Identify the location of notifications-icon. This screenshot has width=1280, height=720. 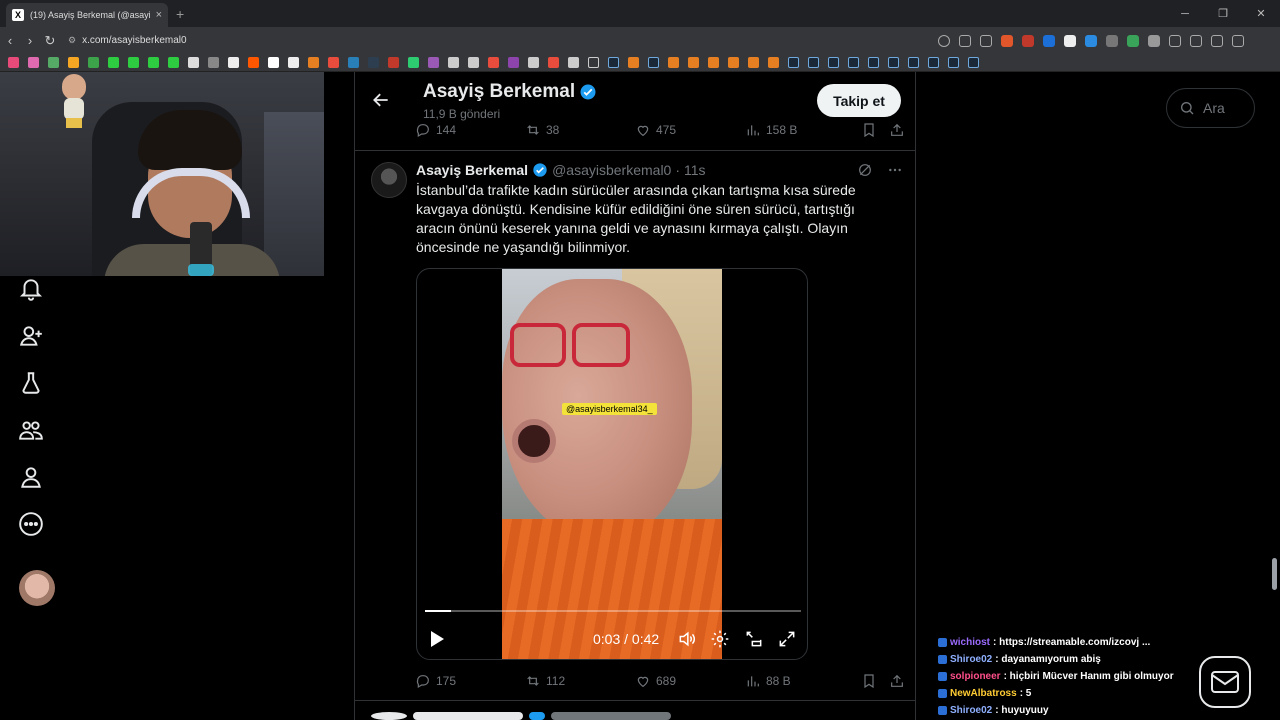
(31, 289).